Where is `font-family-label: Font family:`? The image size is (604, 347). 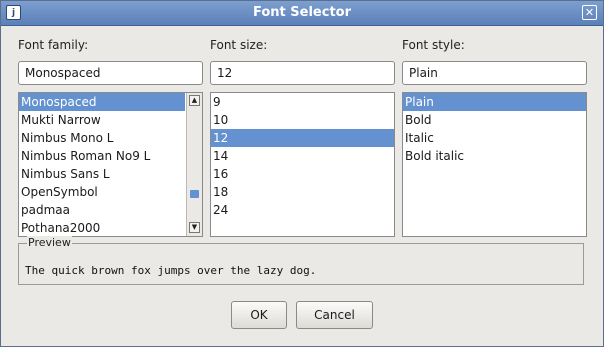 font-family-label: Font family: is located at coordinates (53, 45).